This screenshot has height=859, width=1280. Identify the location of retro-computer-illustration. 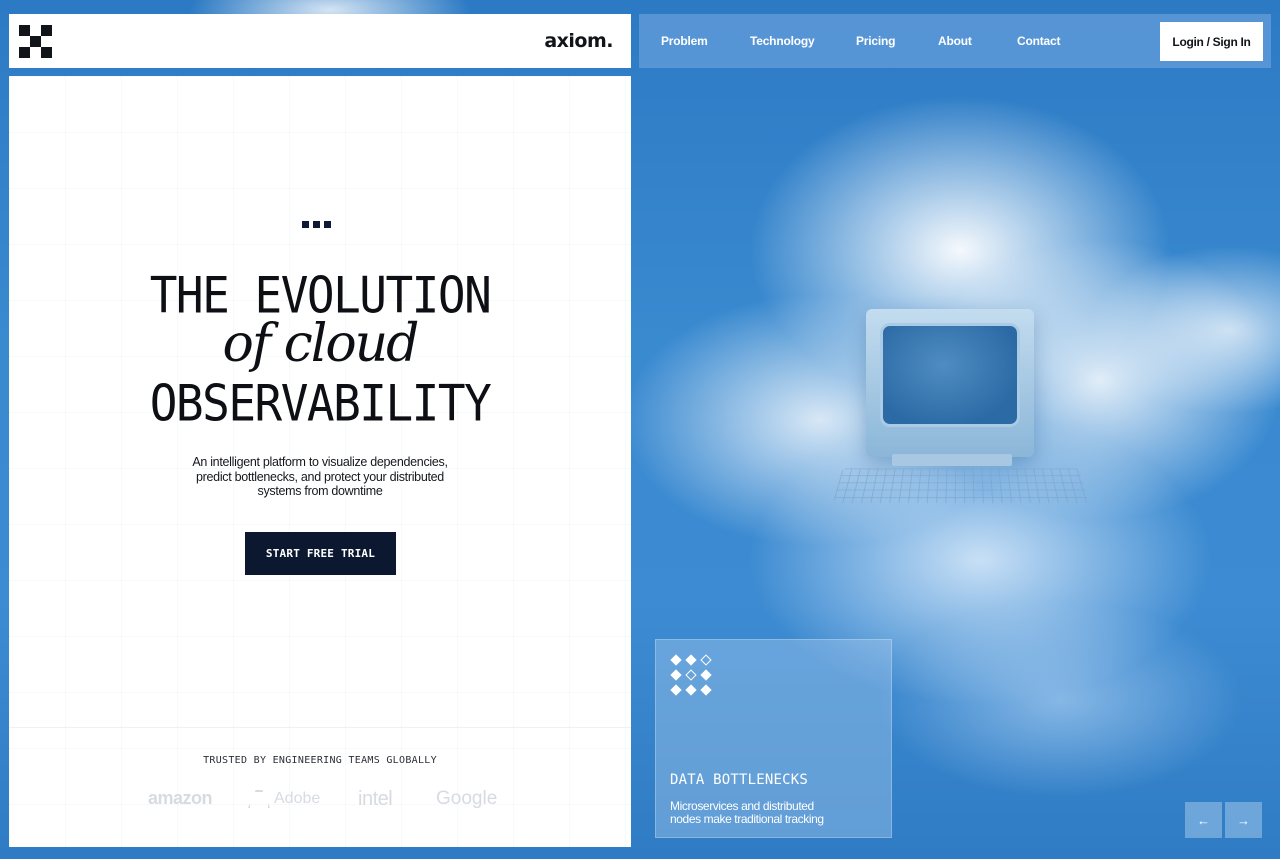
(961, 406).